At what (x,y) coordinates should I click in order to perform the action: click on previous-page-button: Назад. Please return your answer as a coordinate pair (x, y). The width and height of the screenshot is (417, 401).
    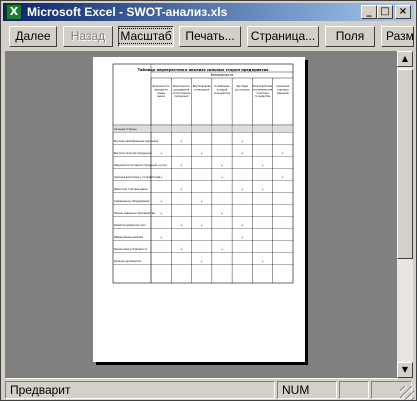
    Looking at the image, I should click on (88, 36).